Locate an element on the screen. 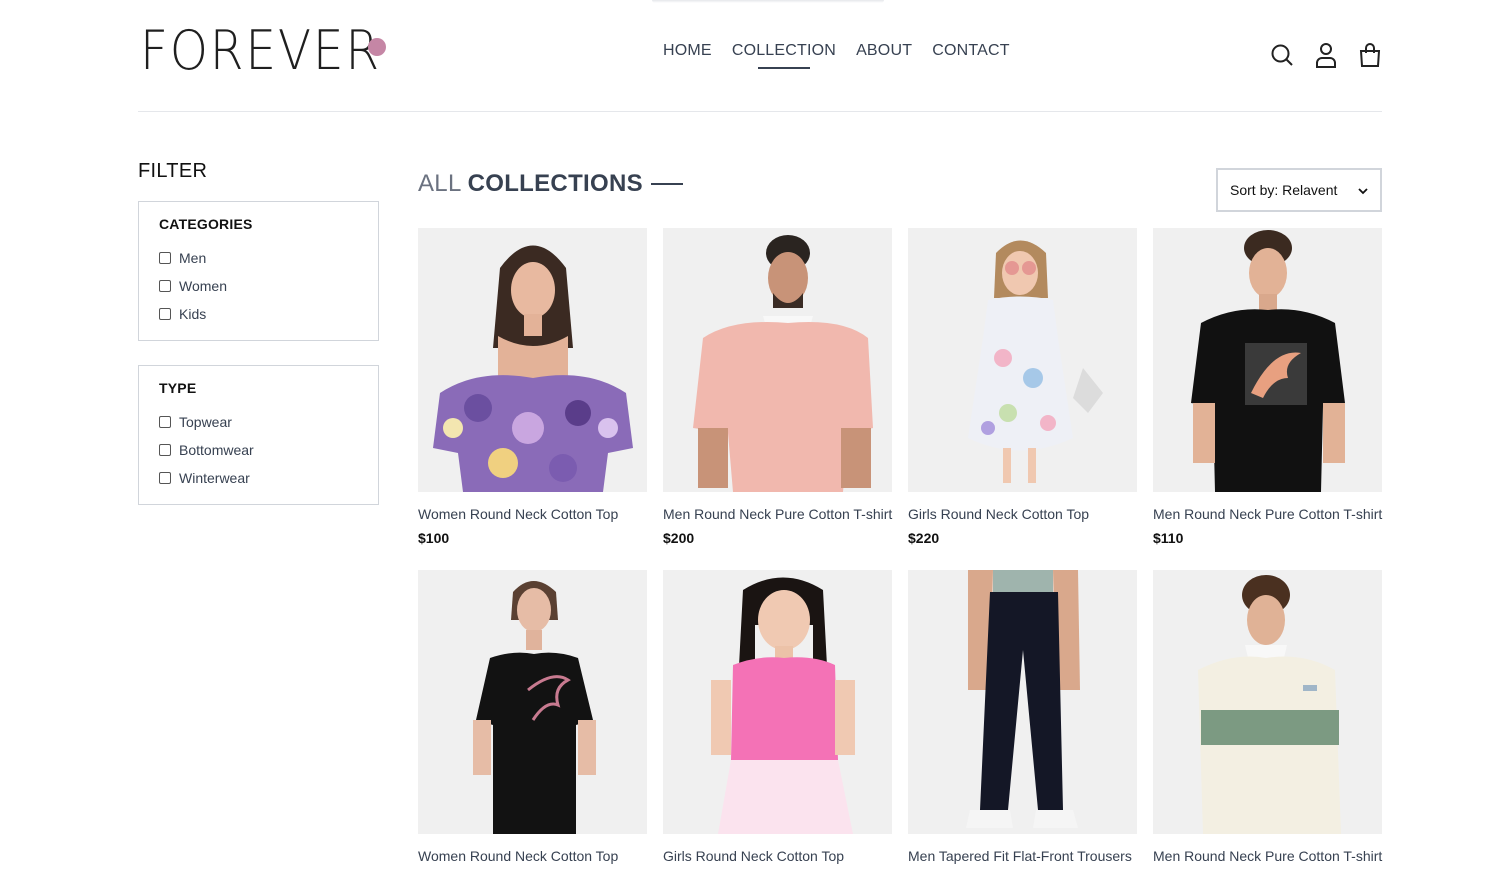  filter-option-topwear: Topwear is located at coordinates (258, 422).